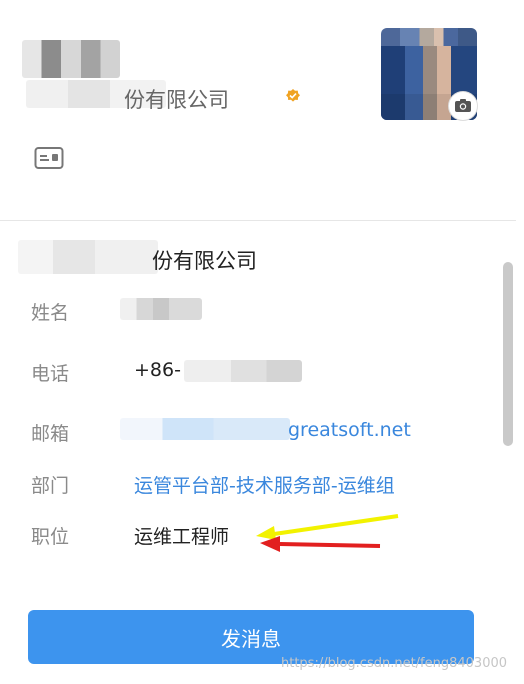  I want to click on position-label: 职位, so click(50, 537).